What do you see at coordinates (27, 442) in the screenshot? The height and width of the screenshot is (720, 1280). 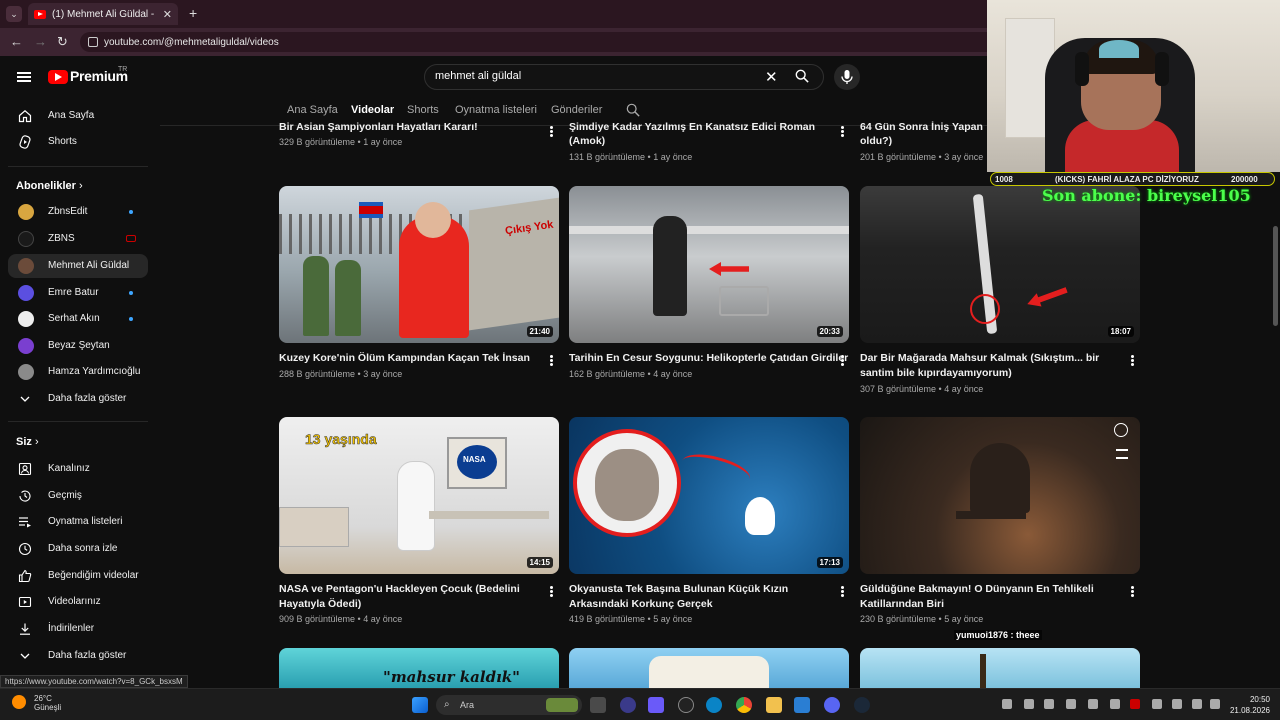 I see `you-header: Siz ›` at bounding box center [27, 442].